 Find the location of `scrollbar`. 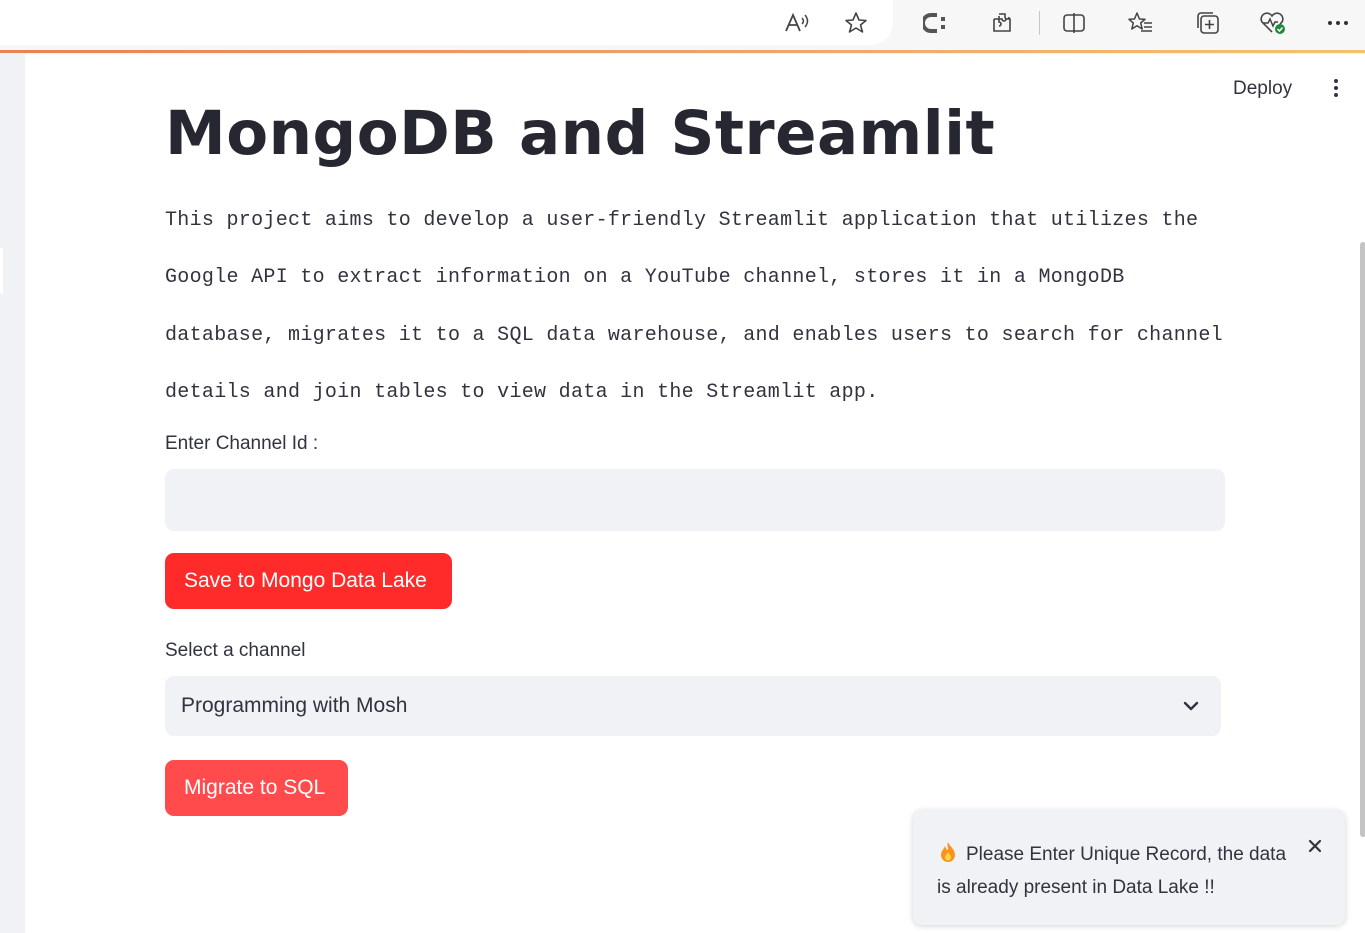

scrollbar is located at coordinates (1362, 539).